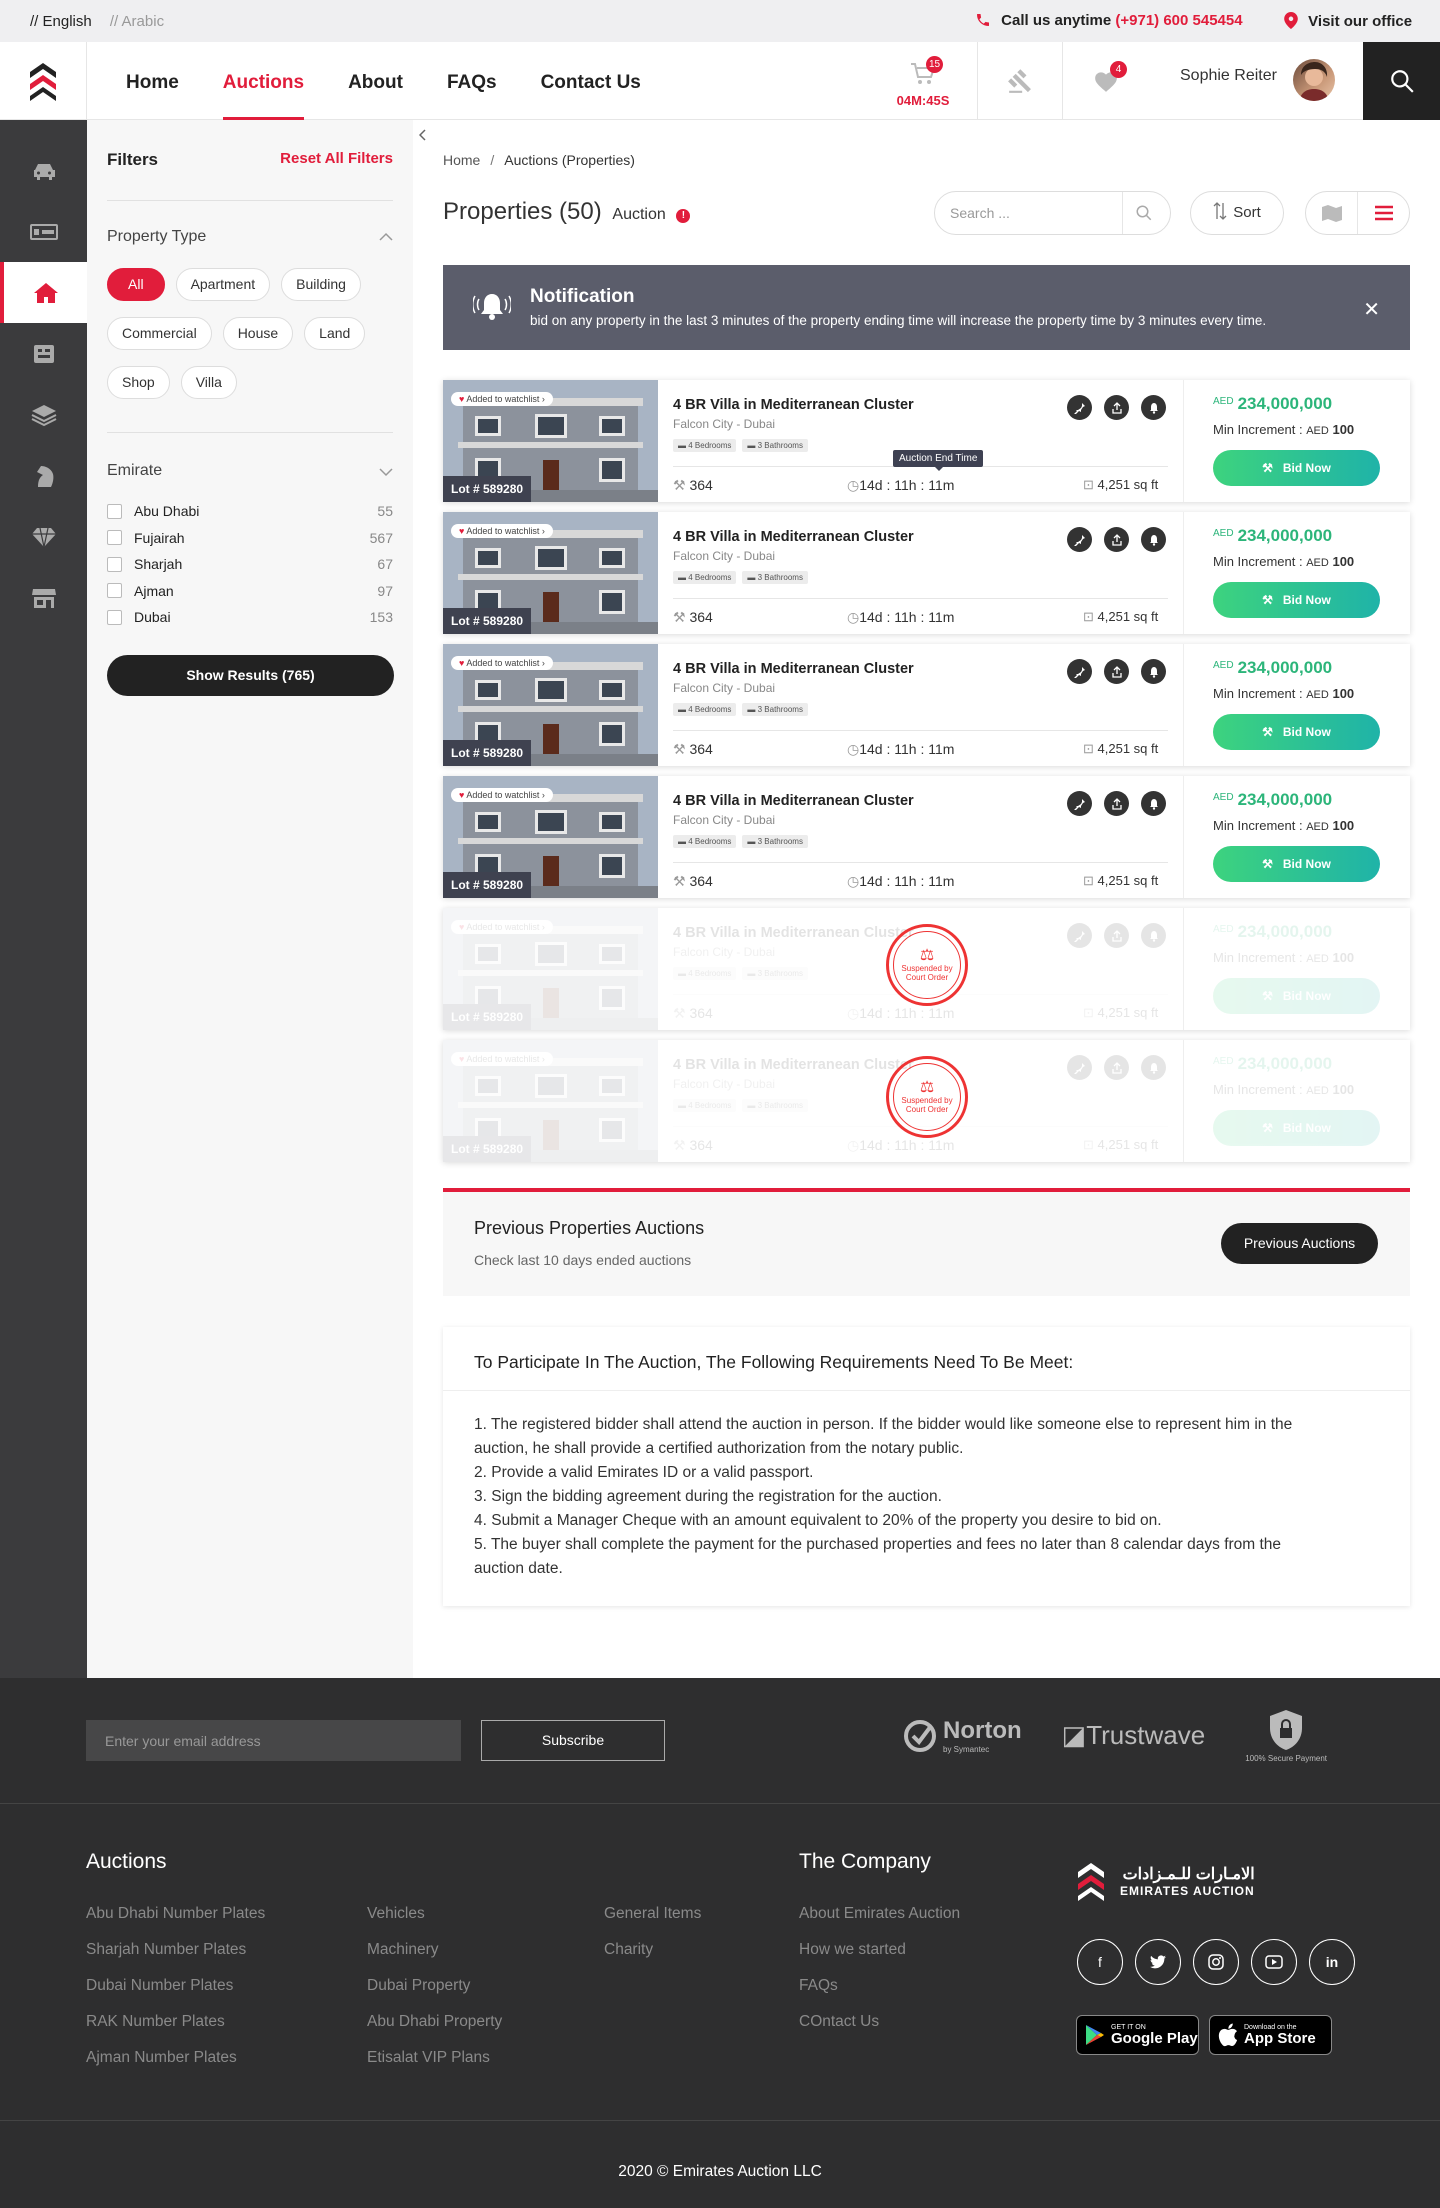 The image size is (1440, 2208). Describe the element at coordinates (1035, 213) in the screenshot. I see `search-input` at that location.